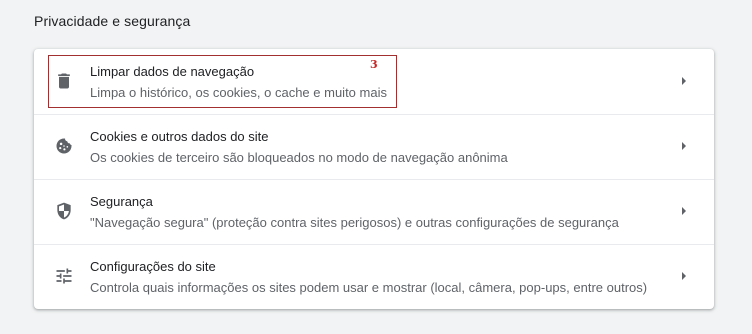 This screenshot has height=334, width=752. Describe the element at coordinates (64, 146) in the screenshot. I see `cookie-icon` at that location.